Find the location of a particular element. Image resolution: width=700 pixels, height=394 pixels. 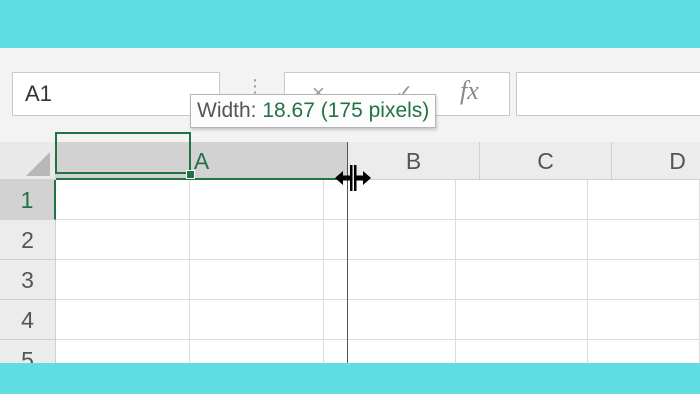

row-header-2: 2 is located at coordinates (28, 240).